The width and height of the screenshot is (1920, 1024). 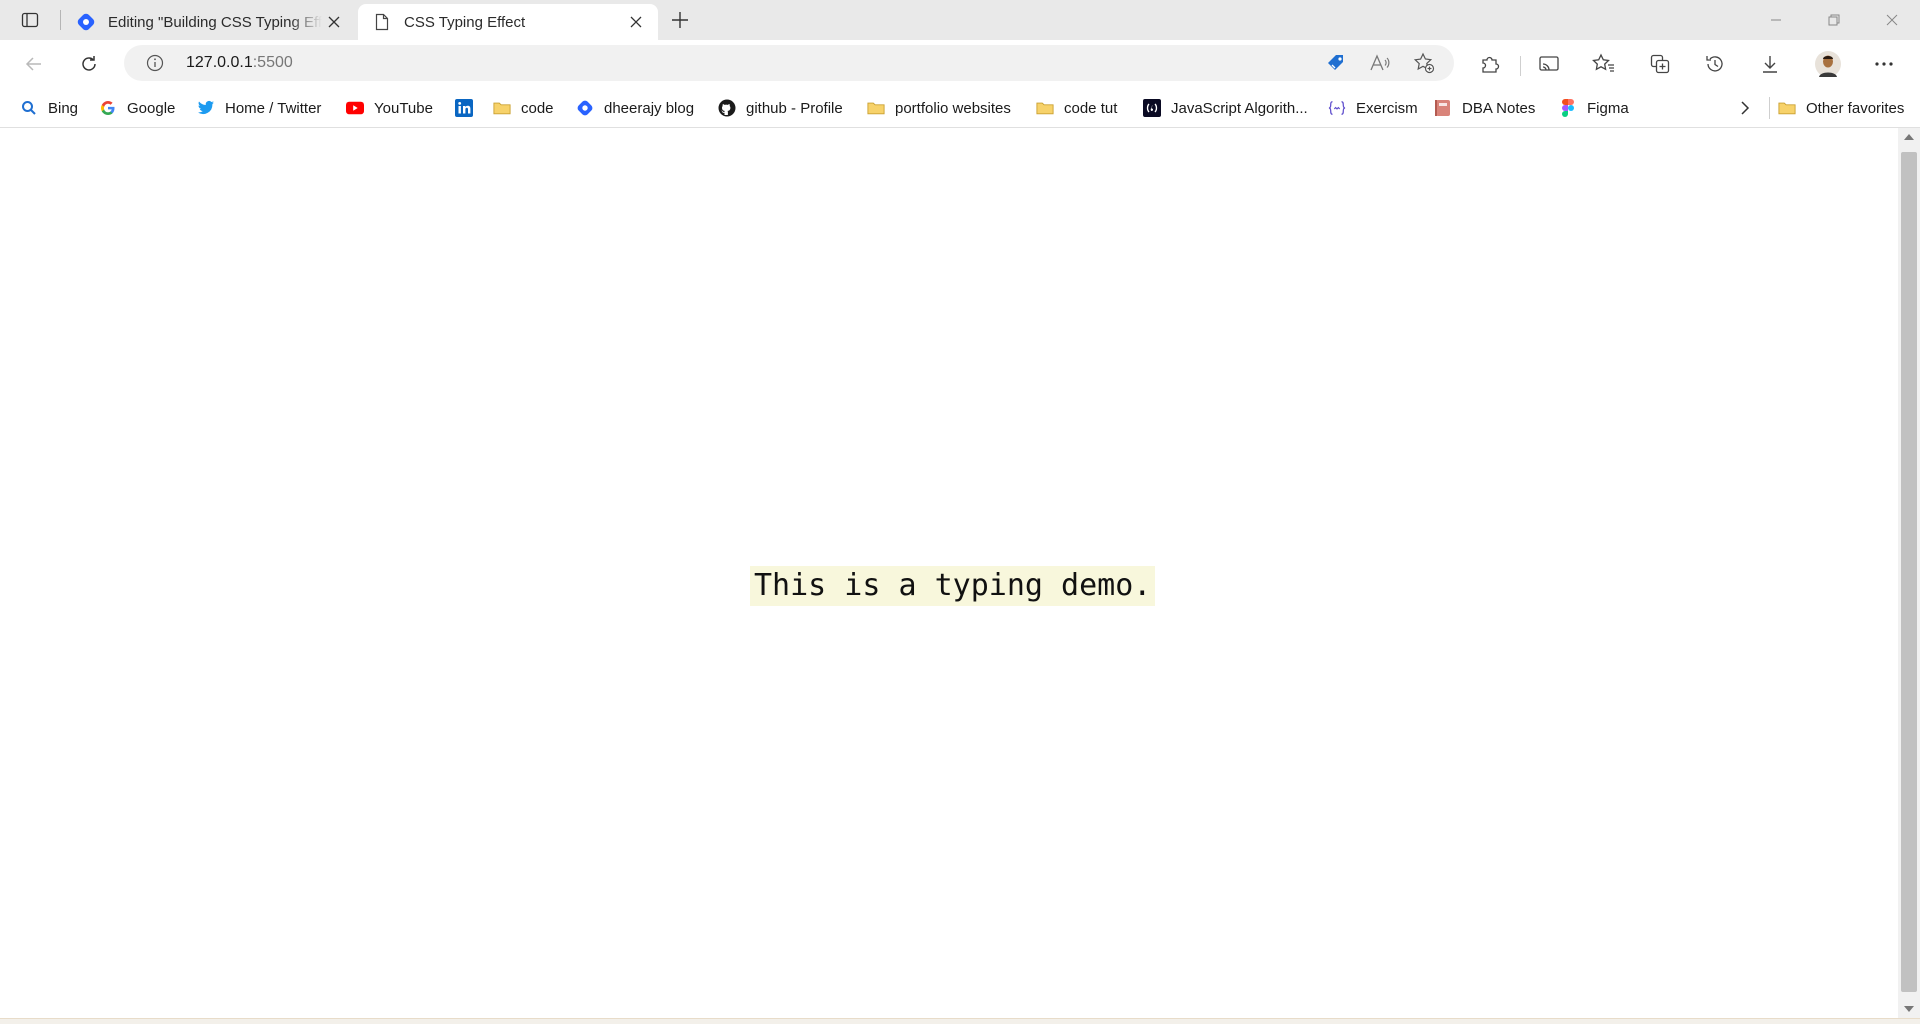 I want to click on favorite-folder-code-tut: code tut, so click(x=1076, y=108).